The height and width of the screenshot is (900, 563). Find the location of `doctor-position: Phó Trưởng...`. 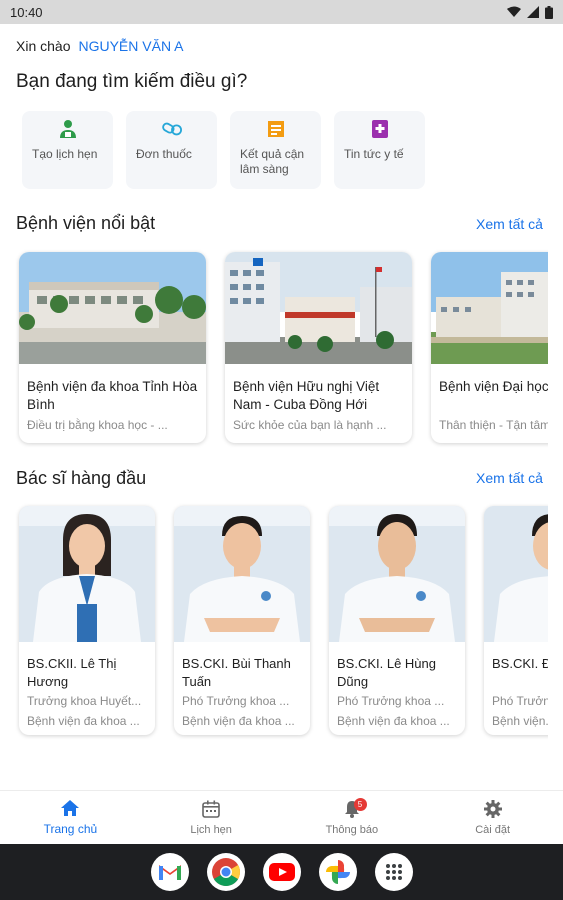

doctor-position: Phó Trưởng... is located at coordinates (520, 701).